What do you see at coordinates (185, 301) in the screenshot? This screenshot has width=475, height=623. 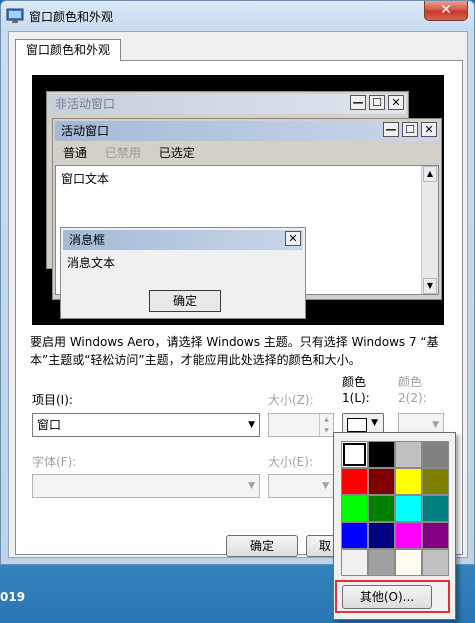 I see `message-ok-button: 确定` at bounding box center [185, 301].